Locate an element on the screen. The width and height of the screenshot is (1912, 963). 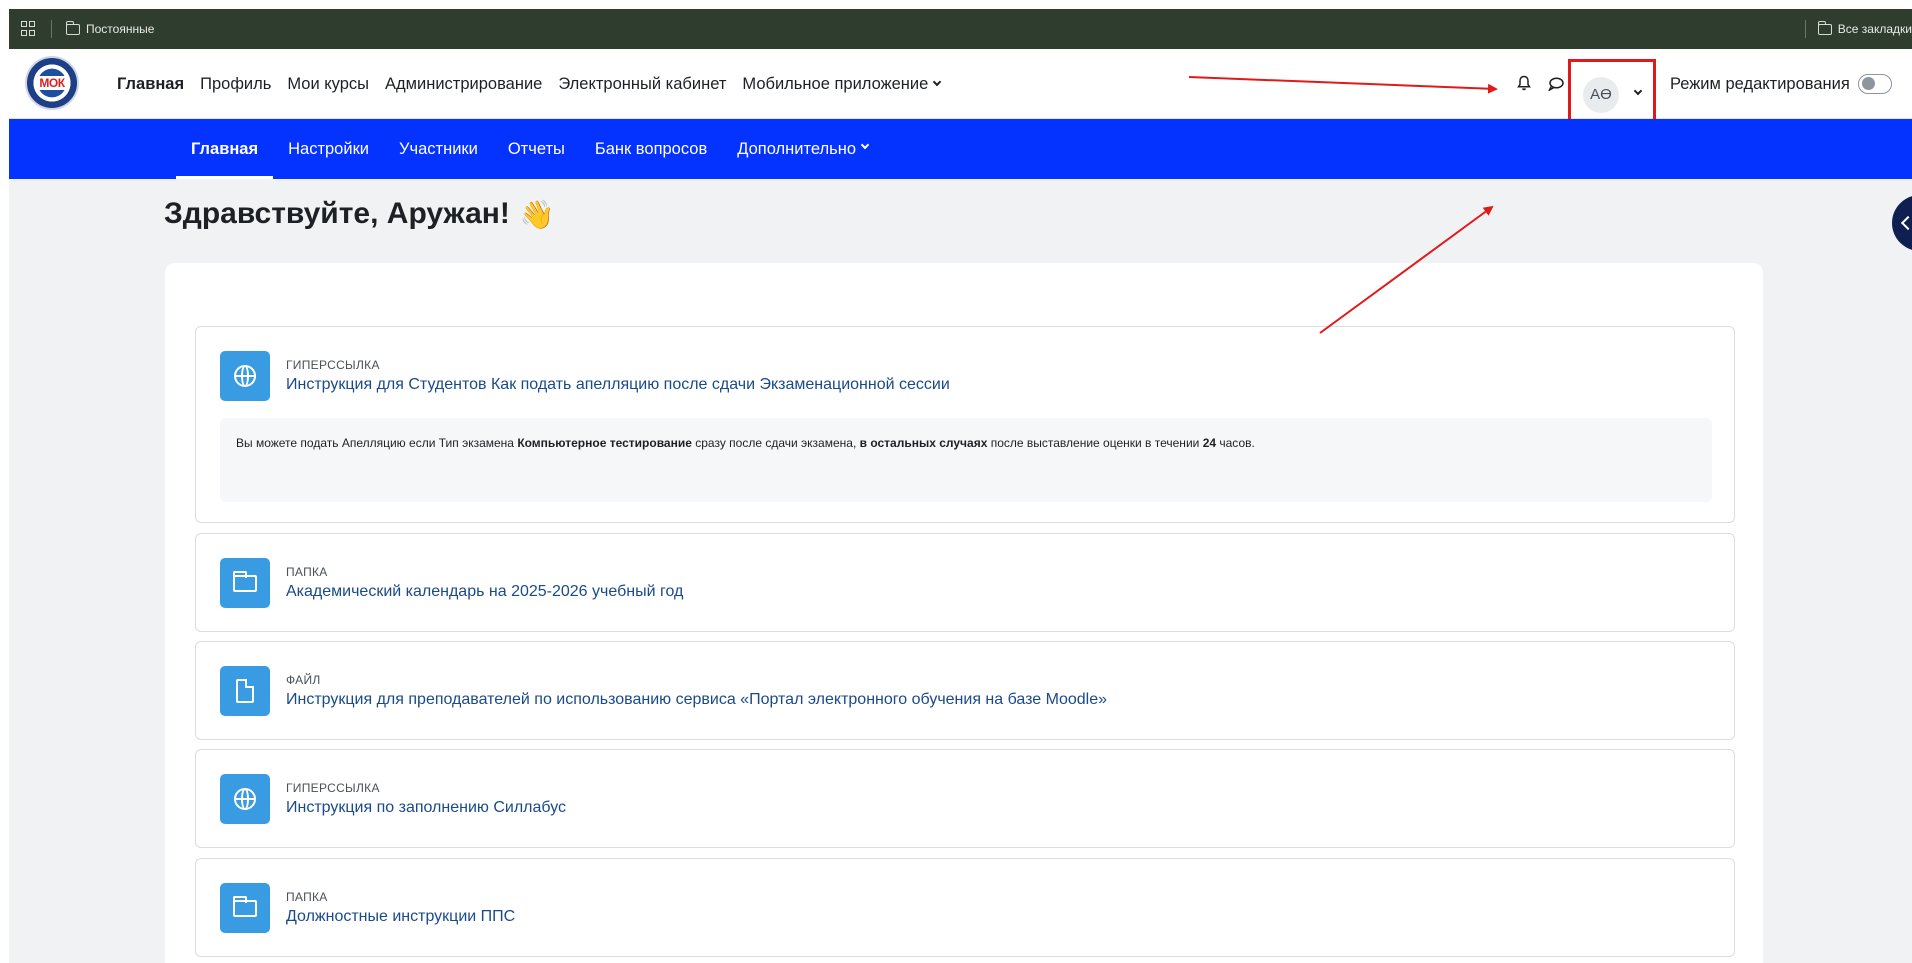
tab-question-bank: Банк вопросов is located at coordinates (651, 149).